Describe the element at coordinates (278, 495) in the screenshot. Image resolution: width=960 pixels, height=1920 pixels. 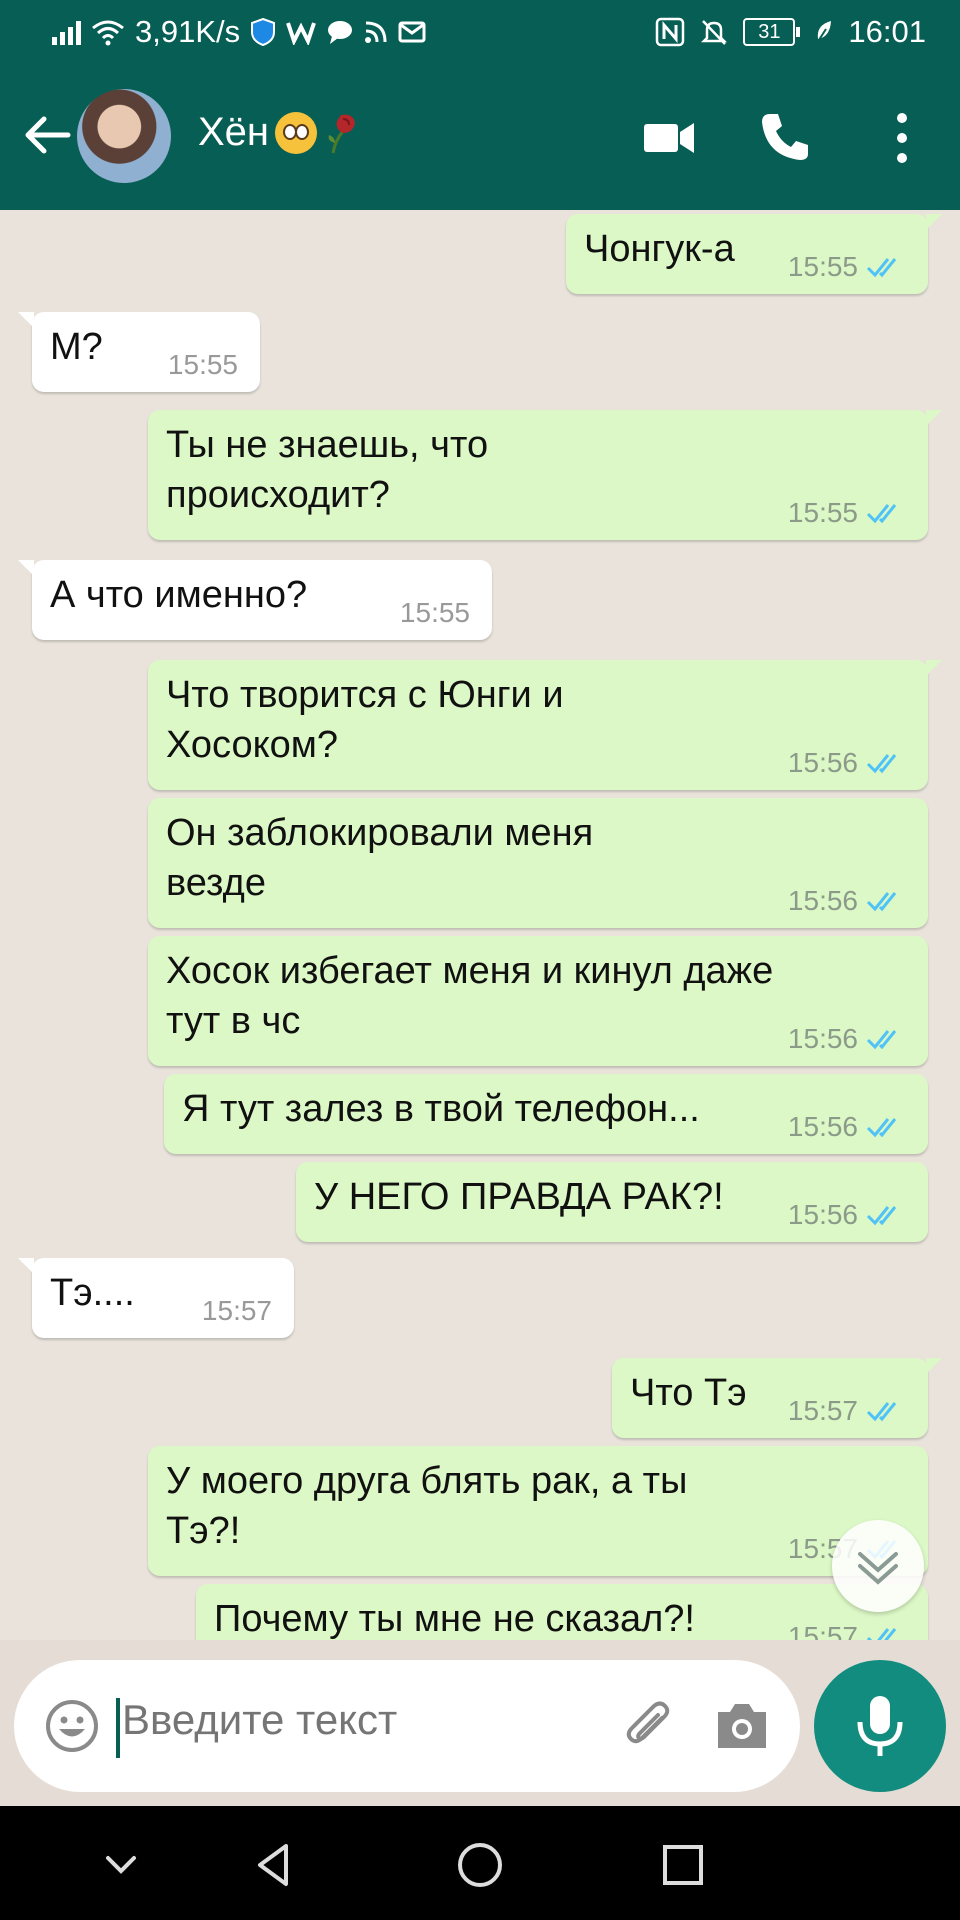
I see `message-line: происходит?` at that location.